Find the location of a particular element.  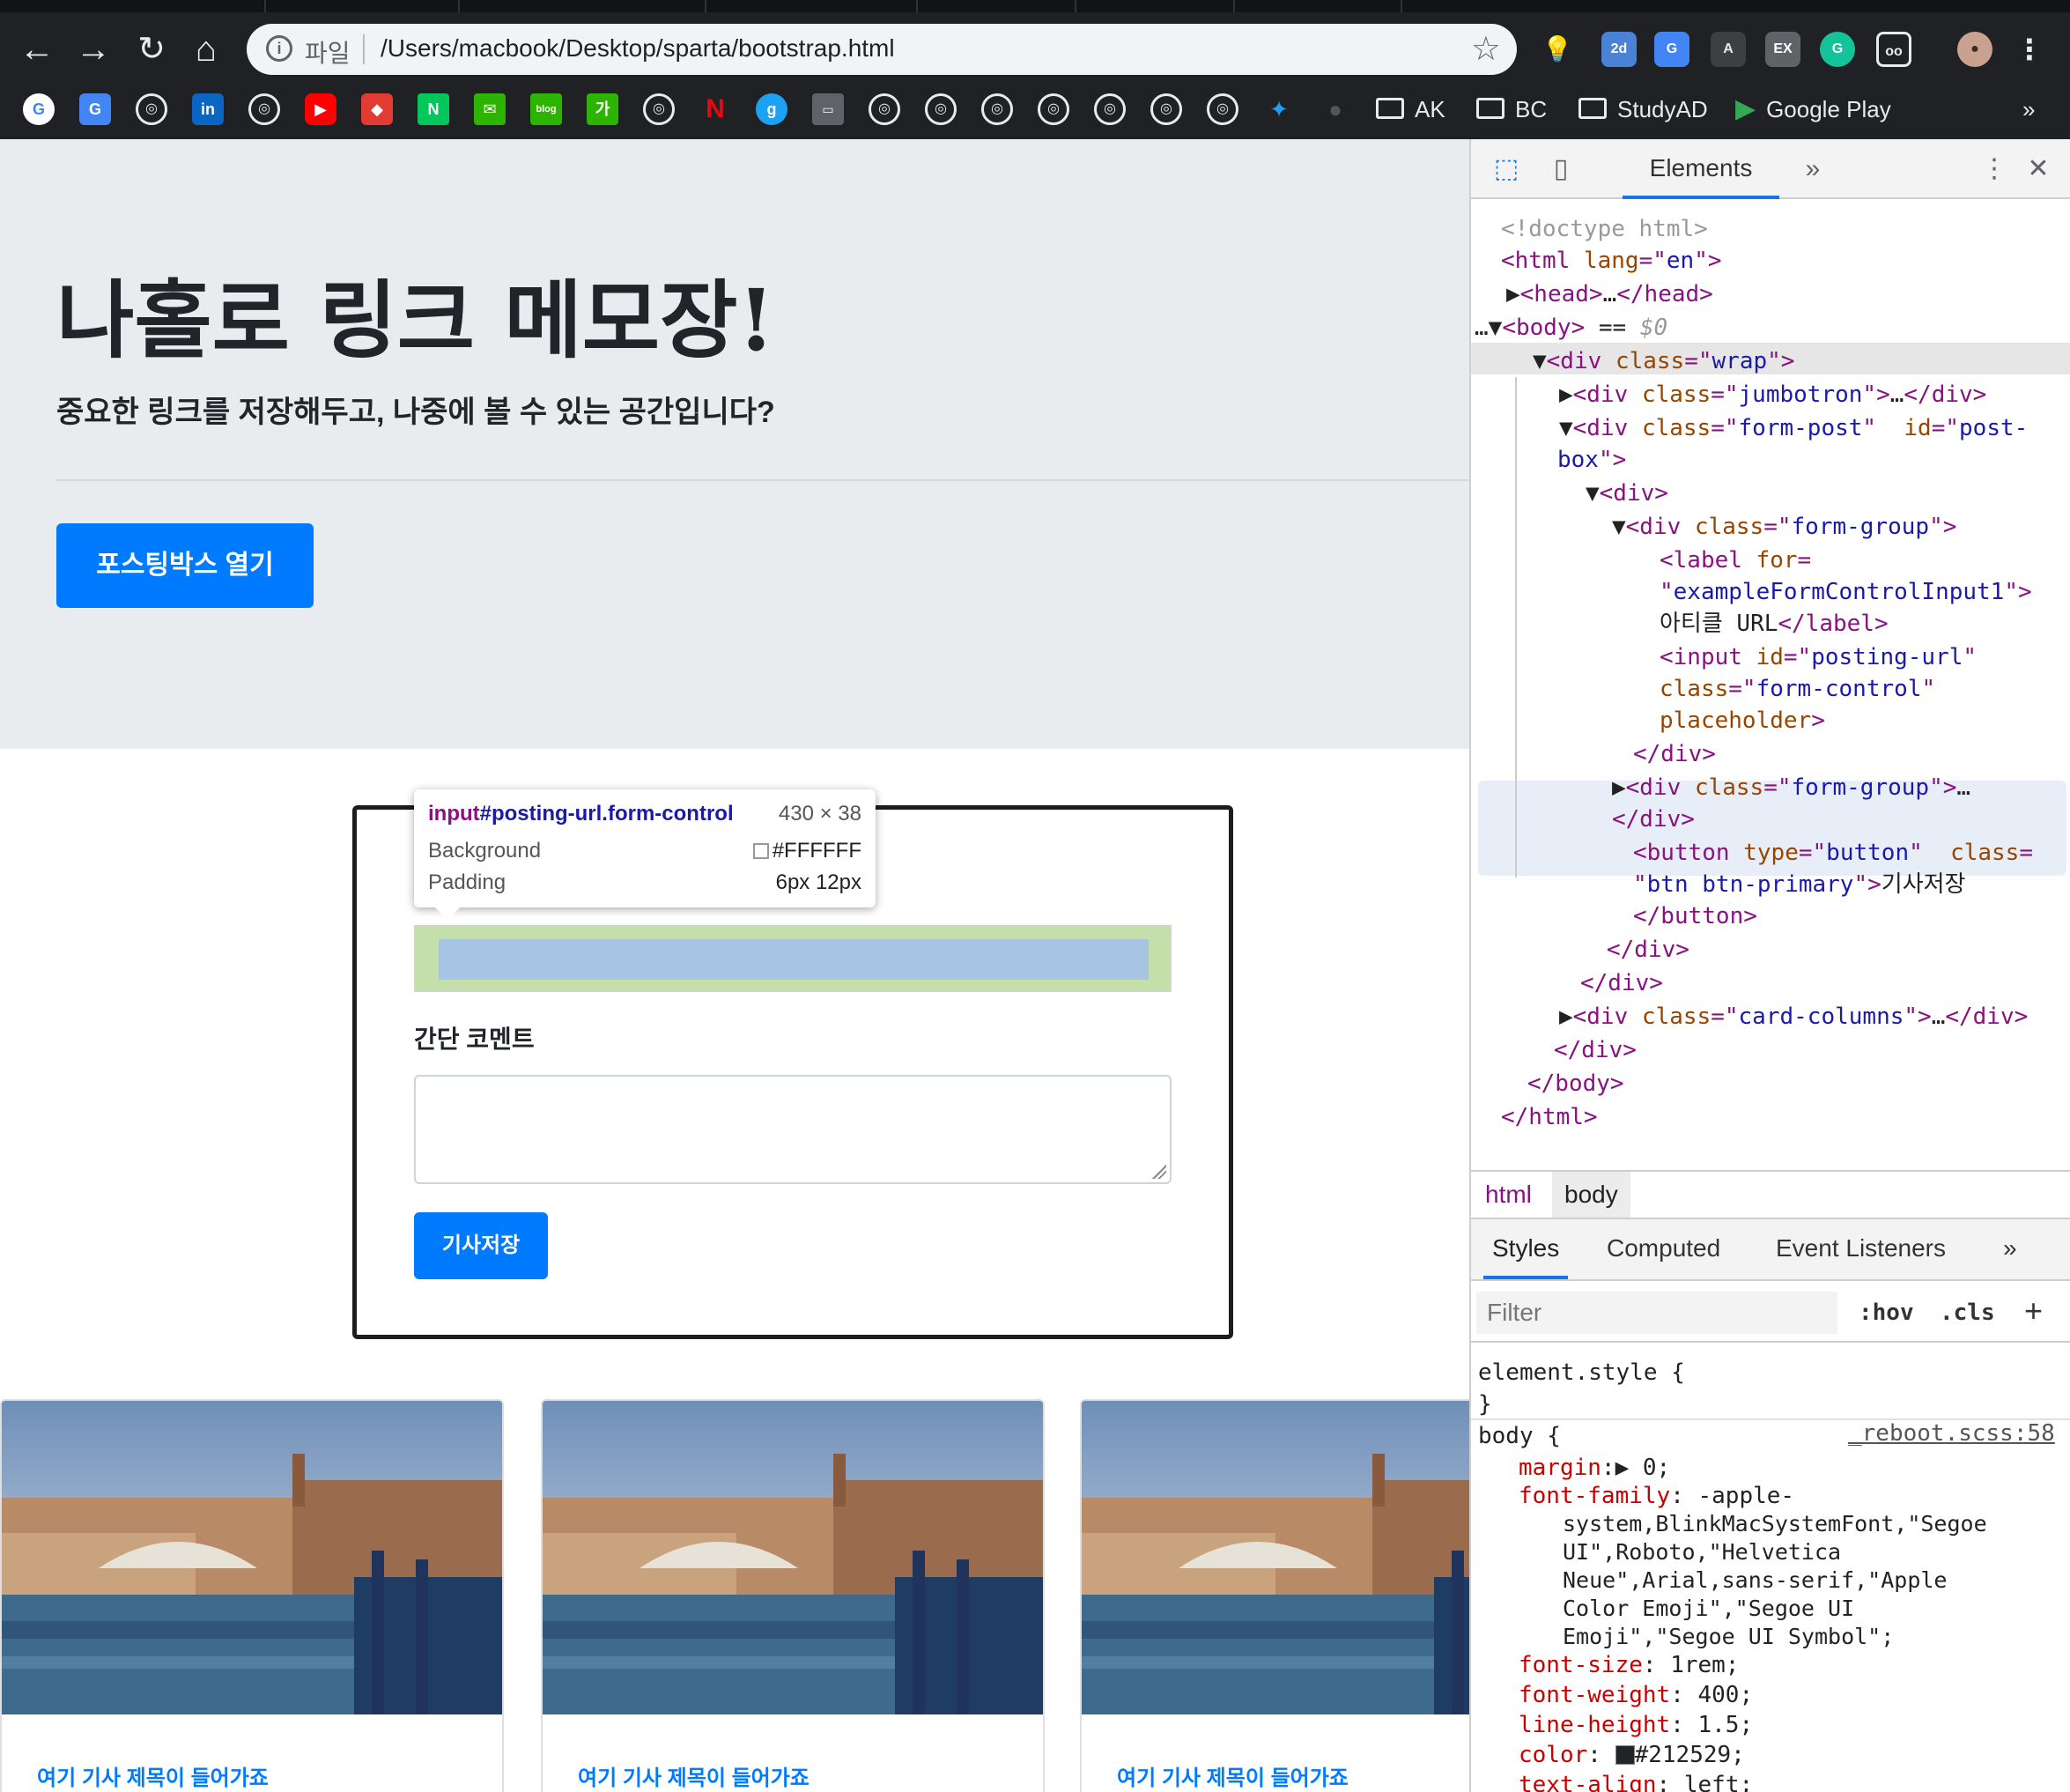

home-icon: ⌂ is located at coordinates (206, 49).